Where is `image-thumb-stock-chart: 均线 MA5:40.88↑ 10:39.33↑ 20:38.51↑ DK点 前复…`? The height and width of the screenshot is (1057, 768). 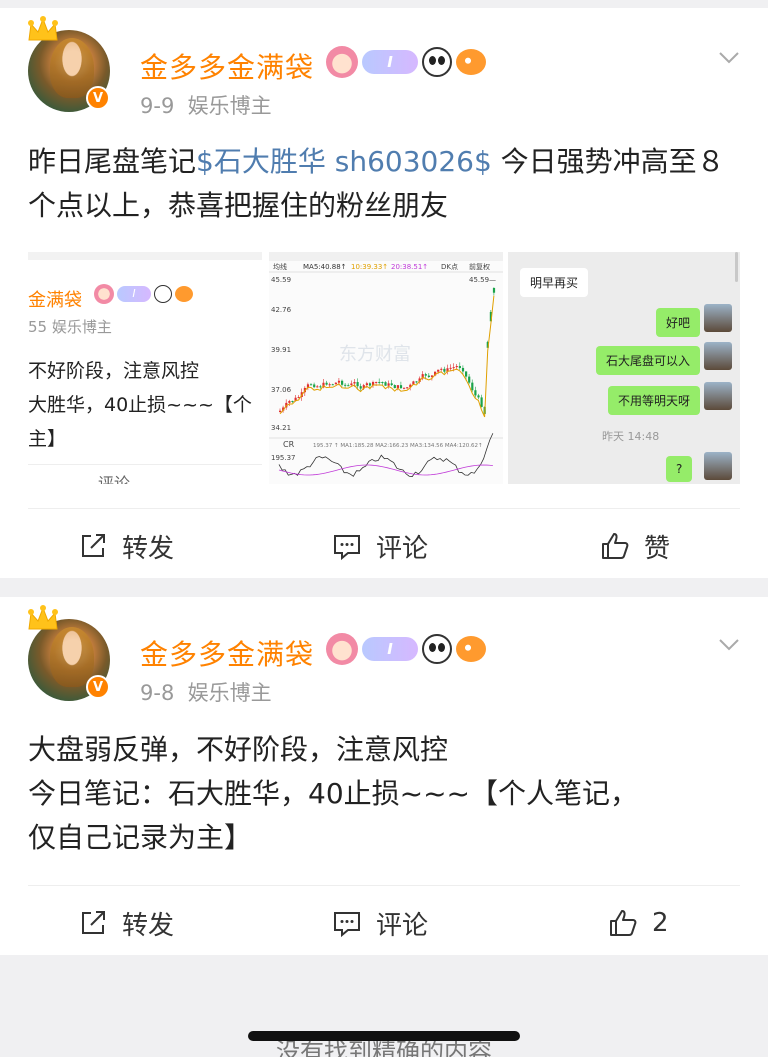
image-thumb-stock-chart: 均线 MA5:40.88↑ 10:39.33↑ 20:38.51↑ DK点 前复… is located at coordinates (386, 368).